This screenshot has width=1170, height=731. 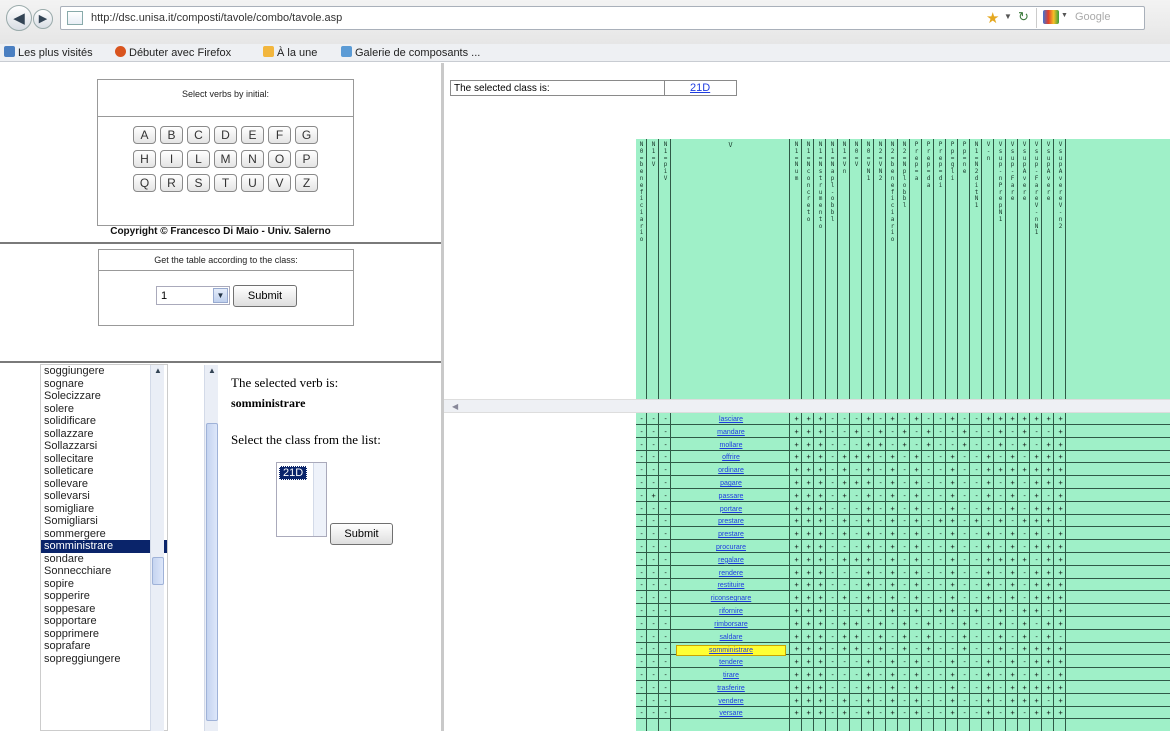 I want to click on verb-list-item: sopire, so click(x=104, y=584).